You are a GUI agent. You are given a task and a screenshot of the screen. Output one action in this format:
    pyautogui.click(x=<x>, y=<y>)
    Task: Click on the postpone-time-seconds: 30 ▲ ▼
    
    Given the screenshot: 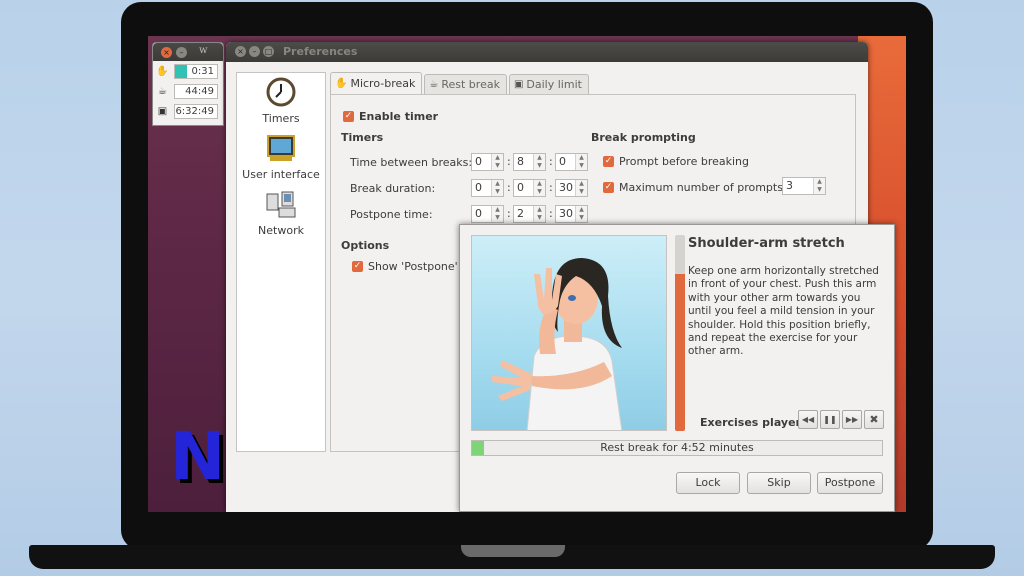 What is the action you would take?
    pyautogui.click(x=571, y=214)
    